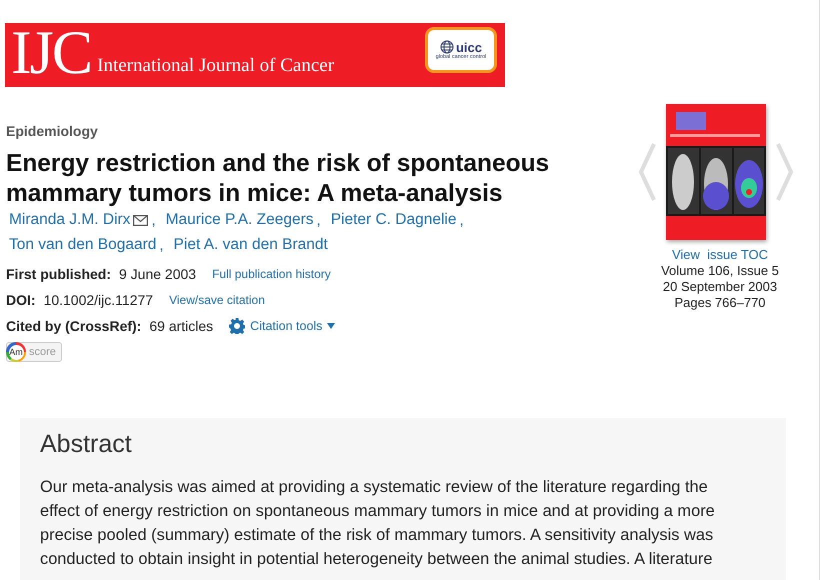  What do you see at coordinates (240, 220) in the screenshot?
I see `author-link: Maurice P.A. Zeegers` at bounding box center [240, 220].